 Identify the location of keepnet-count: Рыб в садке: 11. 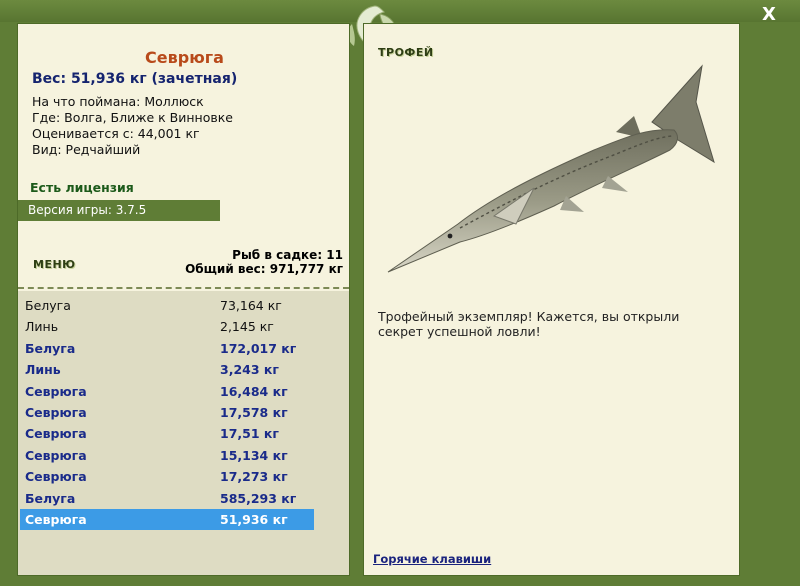
(287, 255).